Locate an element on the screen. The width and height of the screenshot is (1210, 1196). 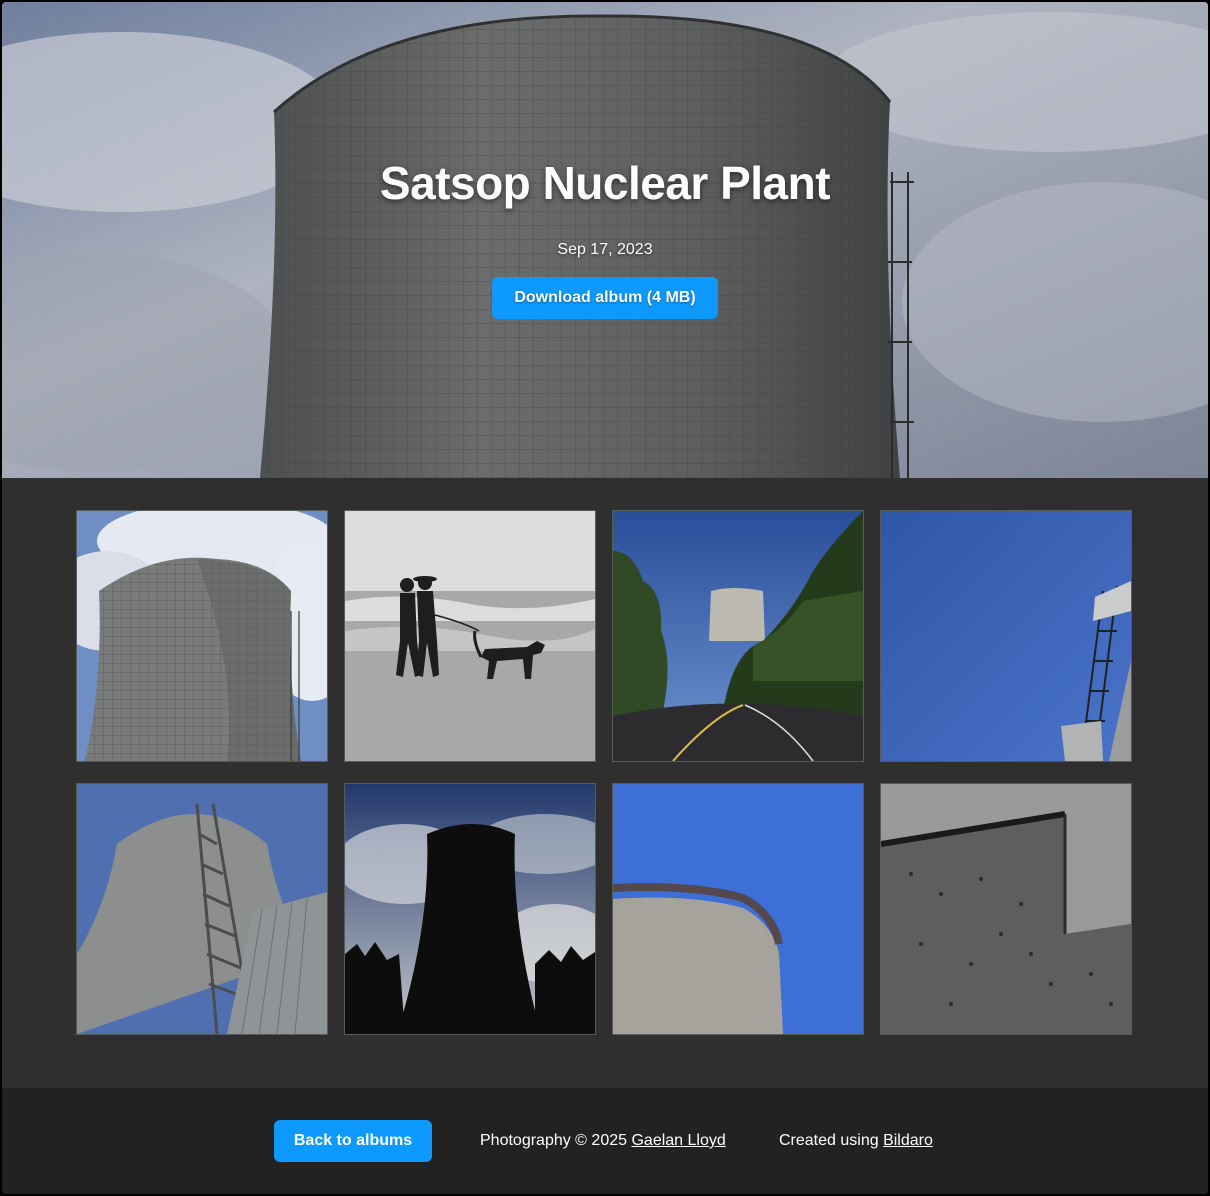
download-album-button: Download album (4 MB) is located at coordinates (605, 298).